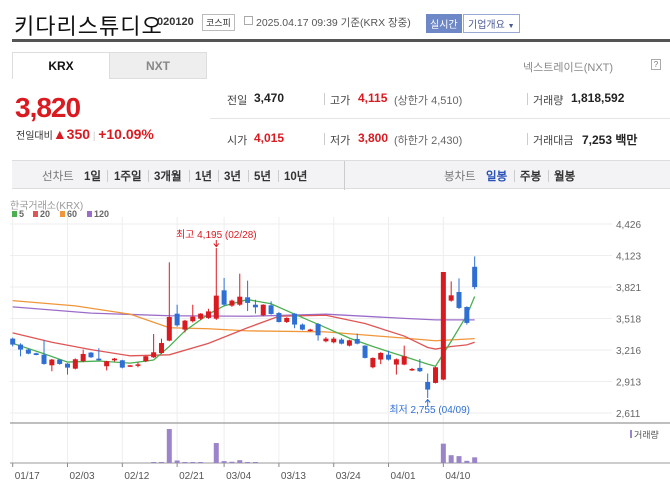  Describe the element at coordinates (496, 176) in the screenshot. I see `candle-daily: 일봉` at that location.